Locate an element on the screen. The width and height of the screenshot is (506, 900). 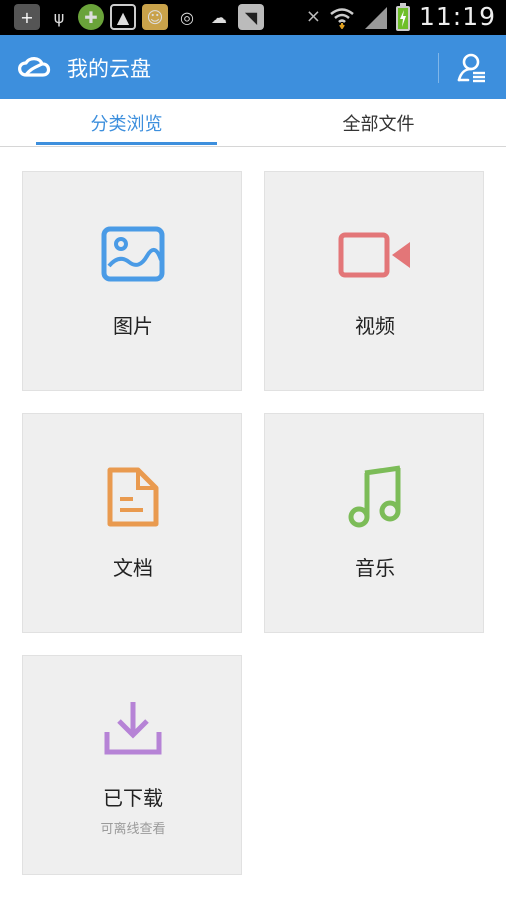
category-sublabel: 可离线查看 is located at coordinates (133, 829).